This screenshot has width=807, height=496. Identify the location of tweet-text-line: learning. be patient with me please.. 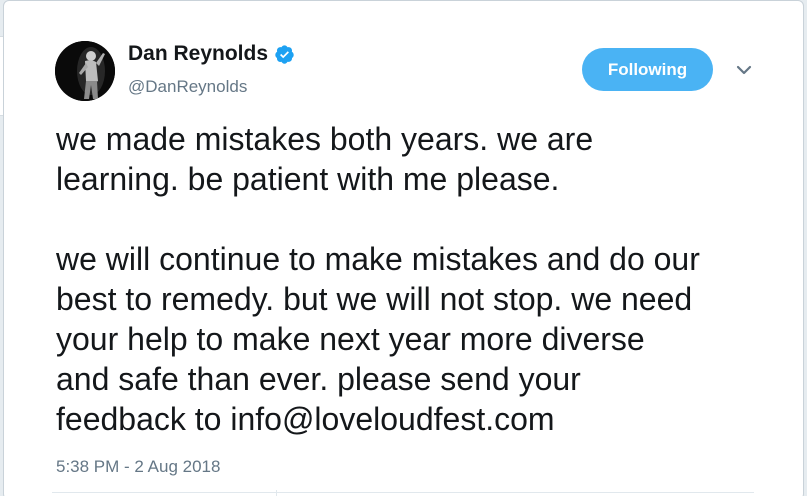
(308, 179).